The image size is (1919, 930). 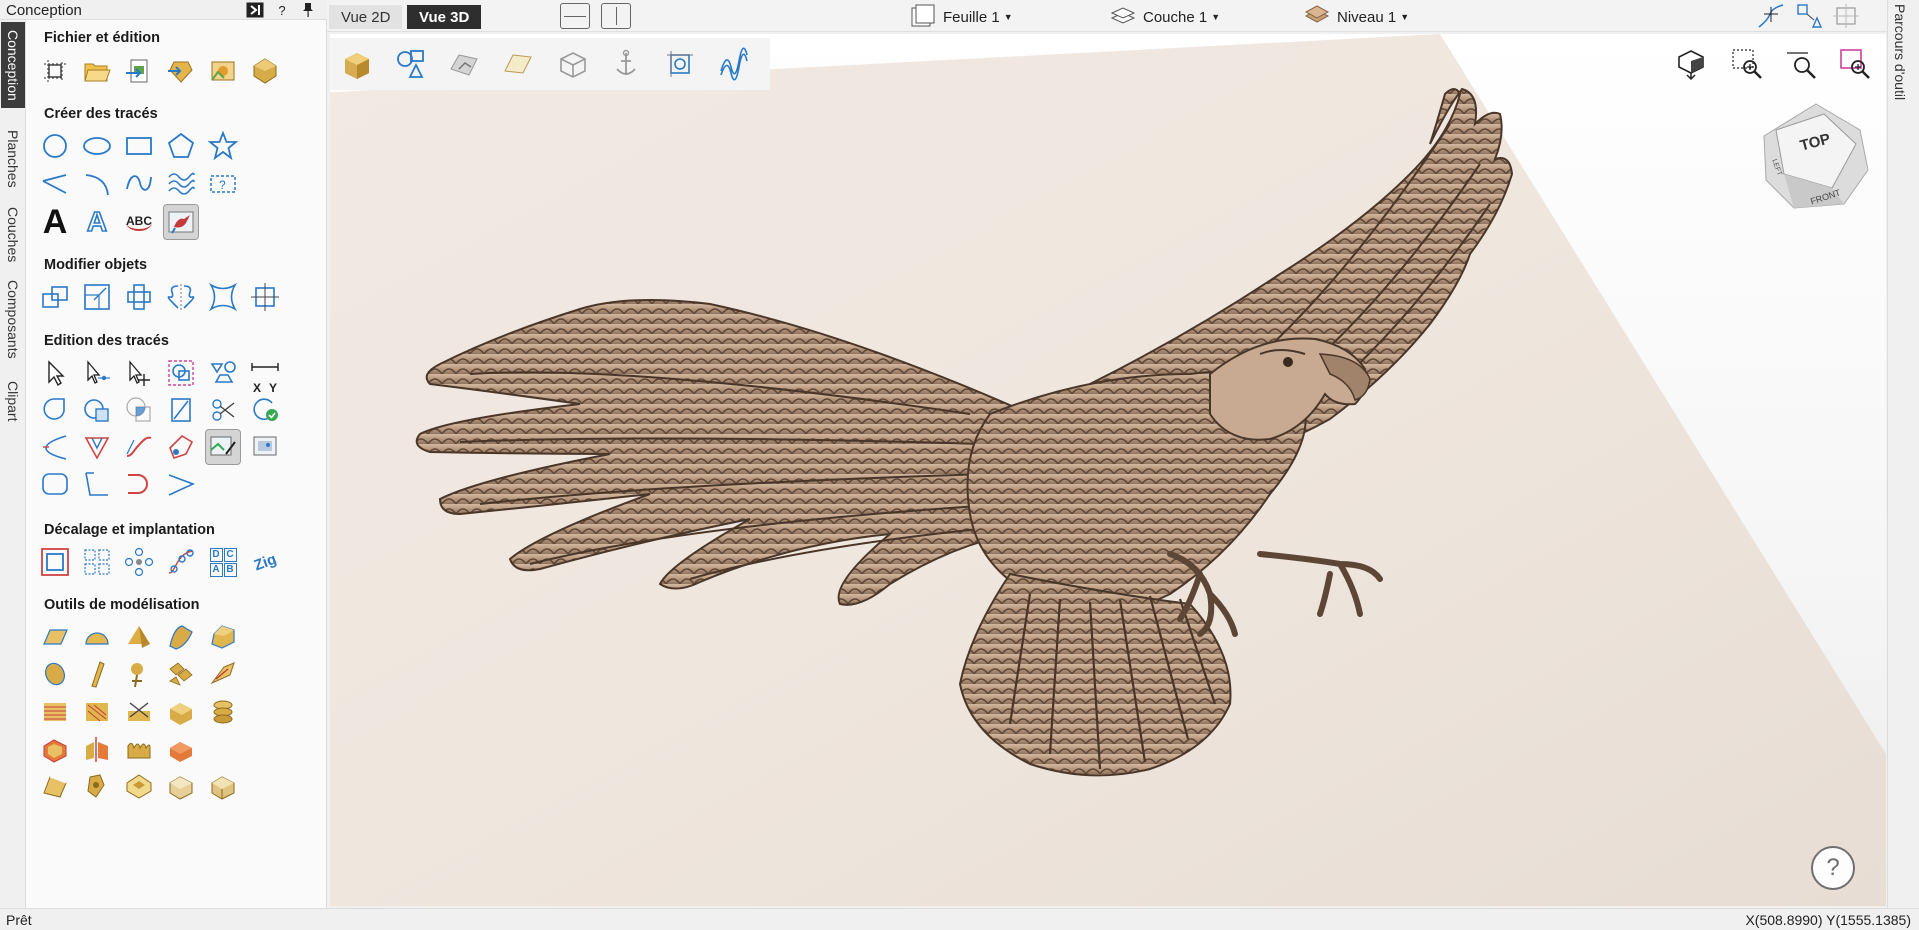 What do you see at coordinates (97, 373) in the screenshot?
I see `node-edit-button` at bounding box center [97, 373].